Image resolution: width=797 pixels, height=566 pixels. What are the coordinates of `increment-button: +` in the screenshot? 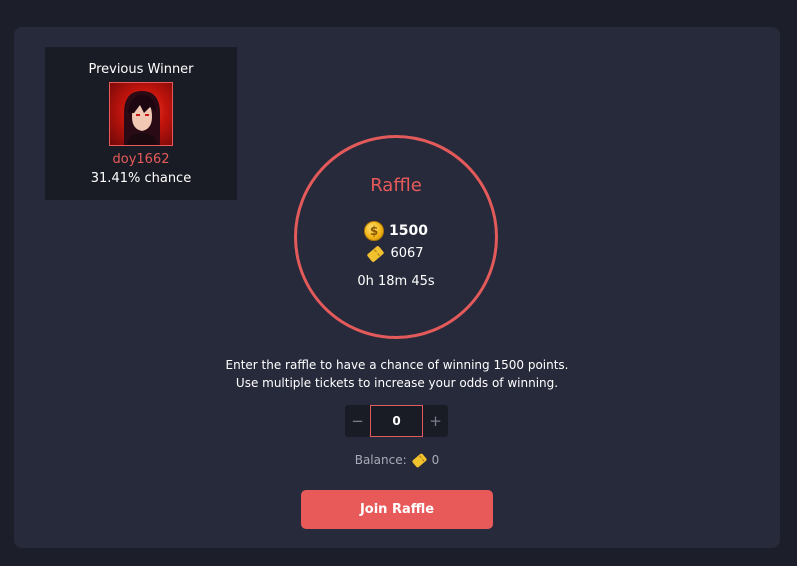 It's located at (435, 421).